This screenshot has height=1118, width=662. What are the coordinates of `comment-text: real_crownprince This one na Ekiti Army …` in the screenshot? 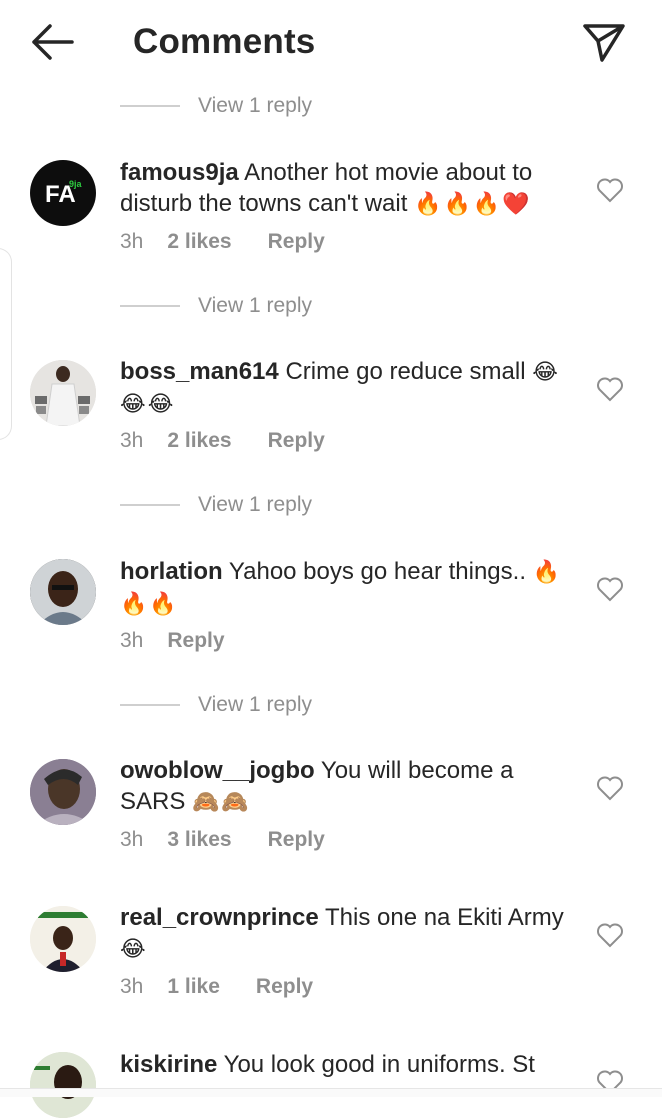 It's located at (351, 933).